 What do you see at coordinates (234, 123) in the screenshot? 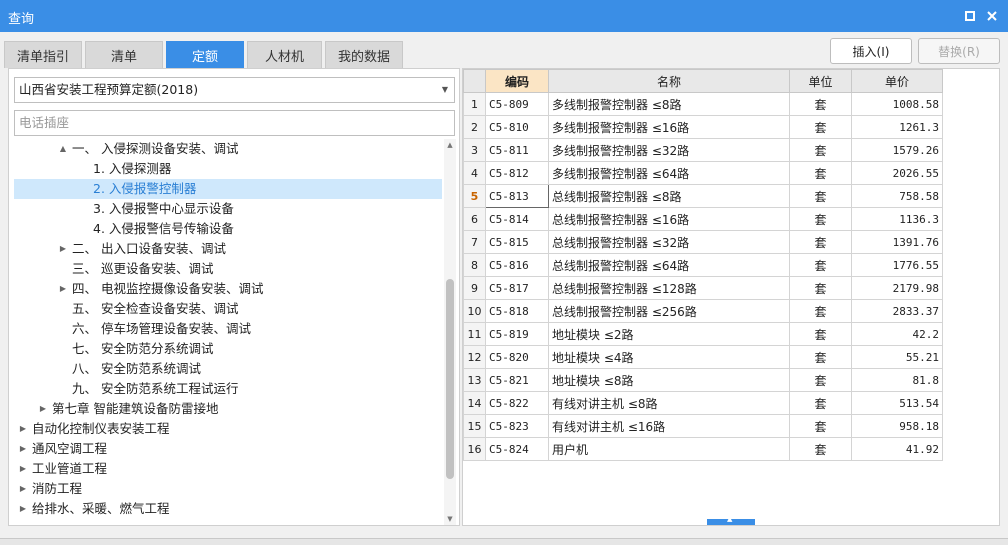
I see `search-input: 电话插座` at bounding box center [234, 123].